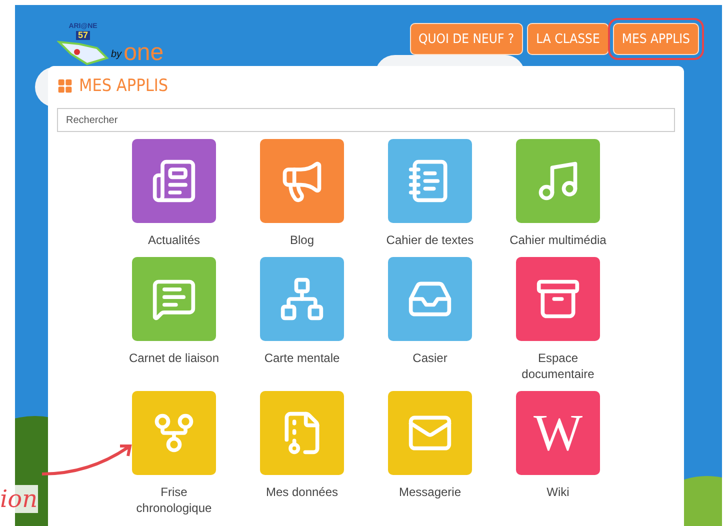 The image size is (728, 526). I want to click on app-label: Casier, so click(430, 358).